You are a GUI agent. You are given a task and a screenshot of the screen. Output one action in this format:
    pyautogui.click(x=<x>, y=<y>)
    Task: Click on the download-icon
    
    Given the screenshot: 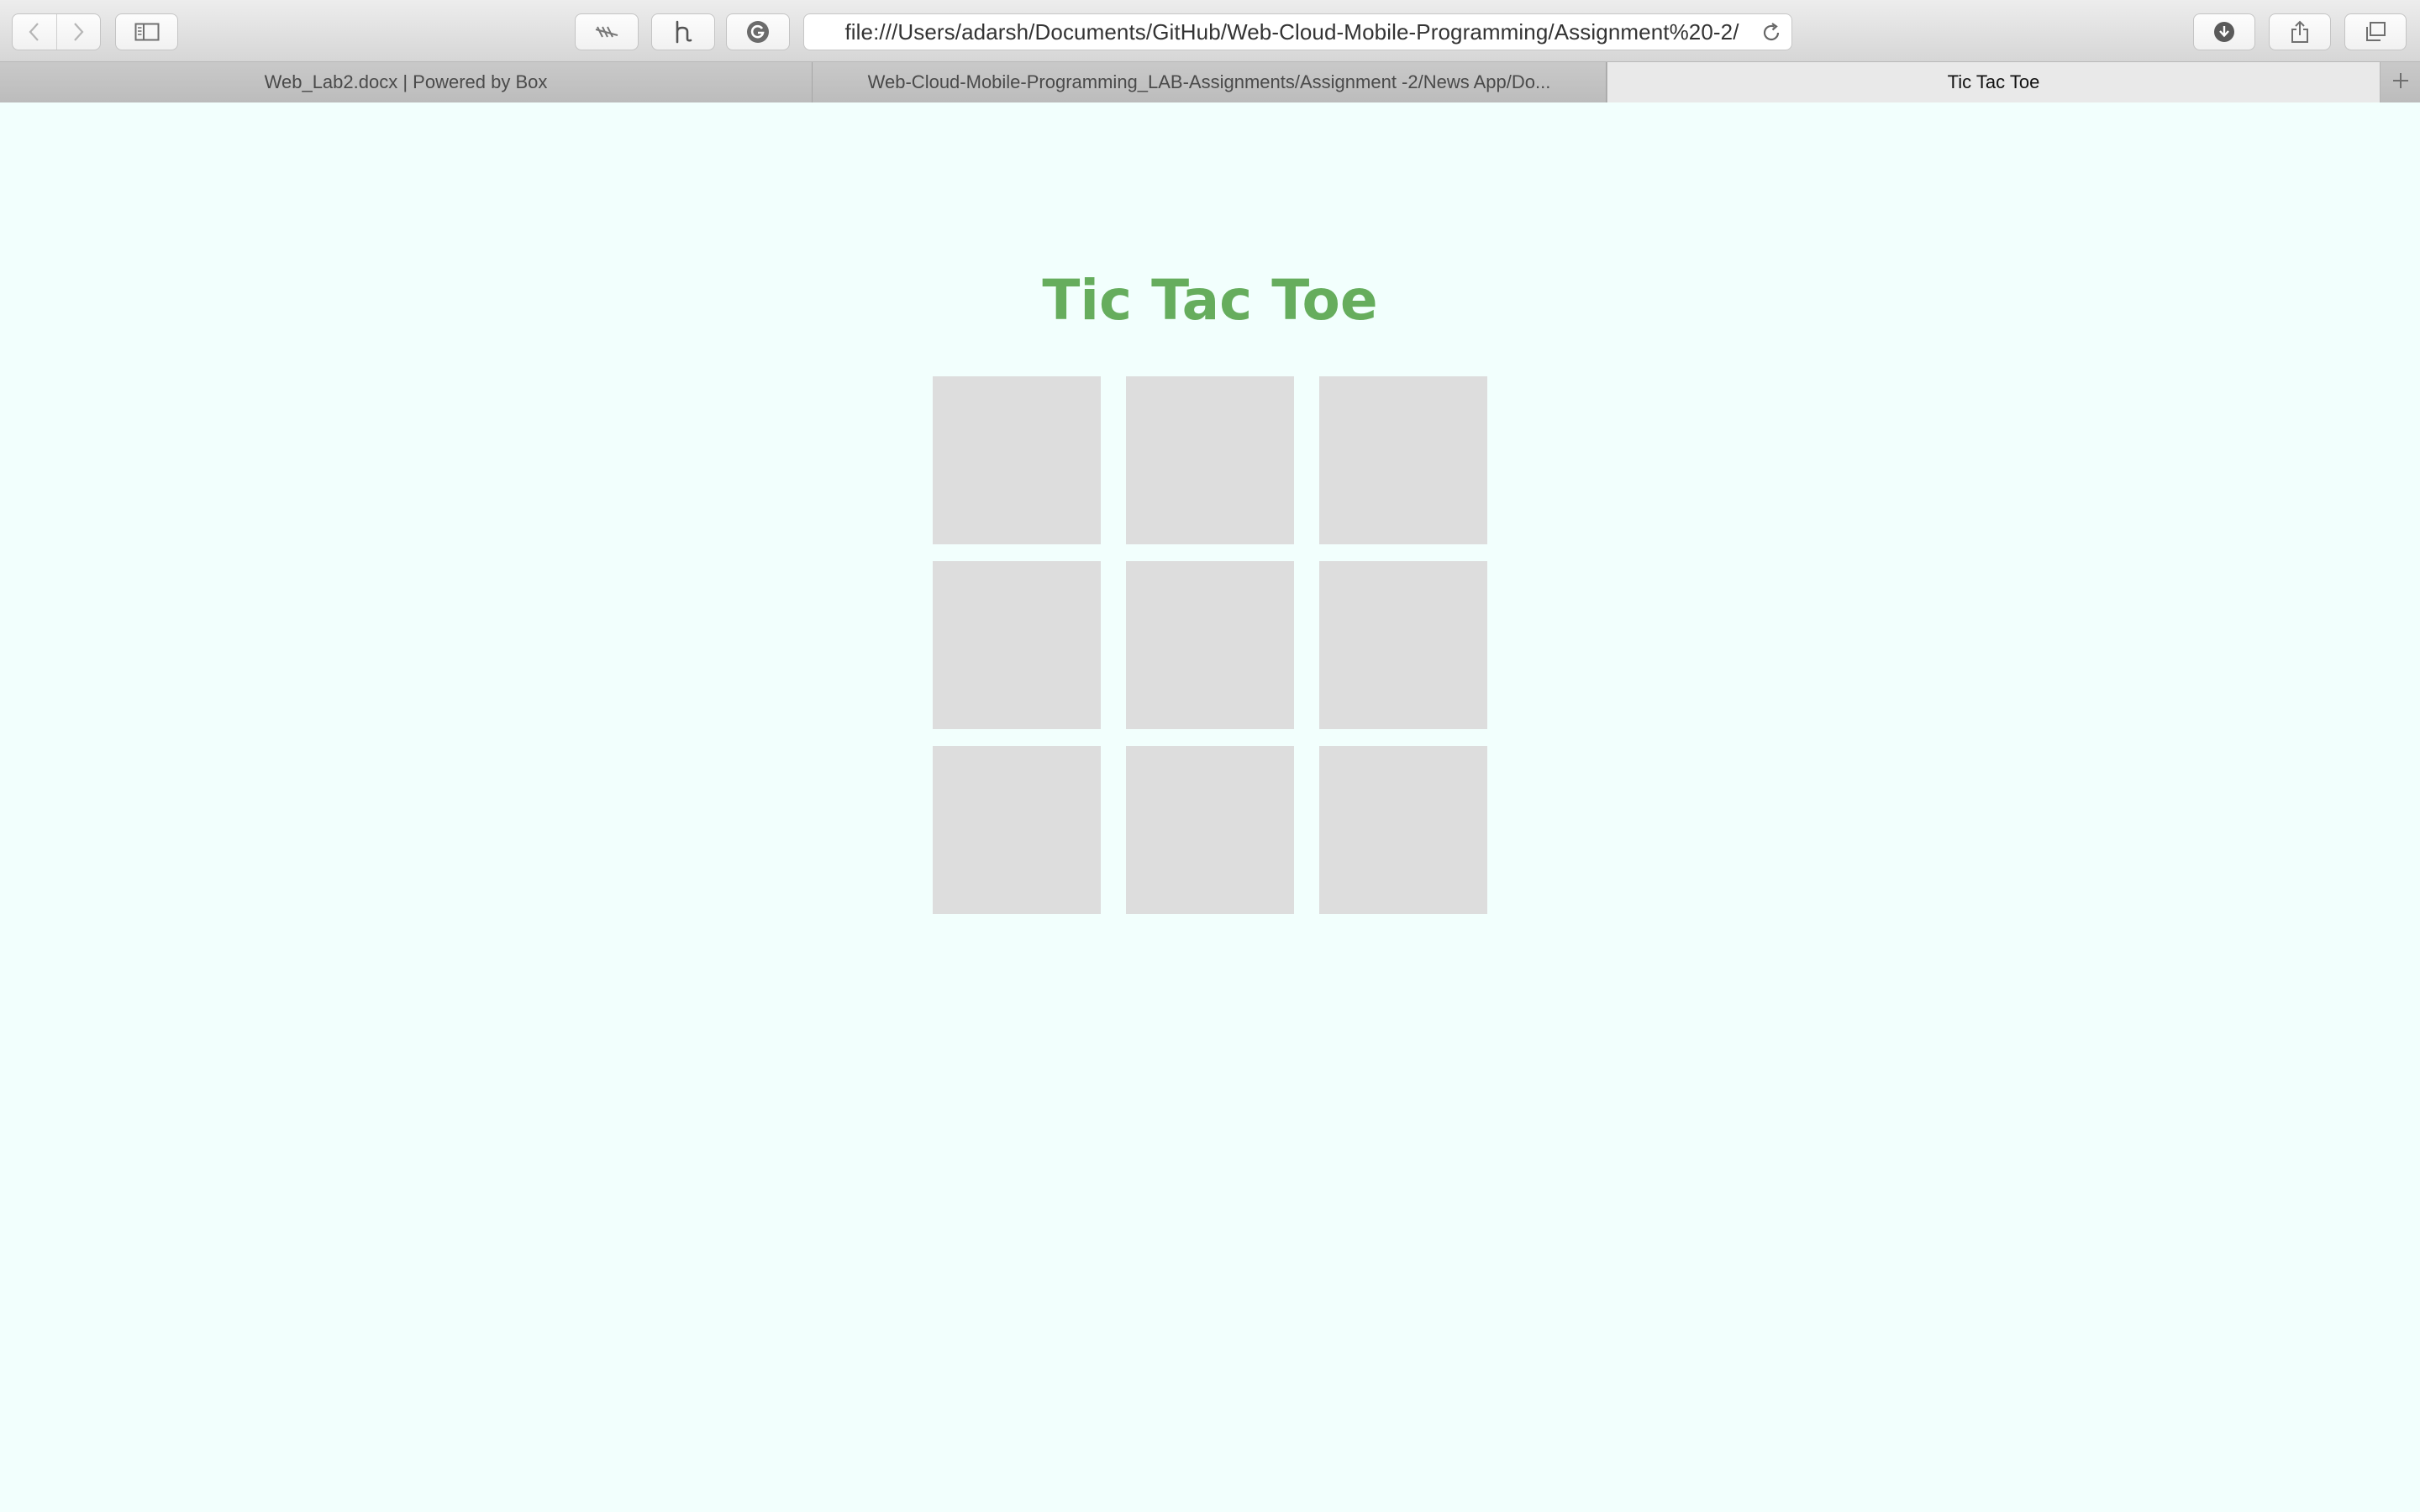 What is the action you would take?
    pyautogui.click(x=2224, y=32)
    